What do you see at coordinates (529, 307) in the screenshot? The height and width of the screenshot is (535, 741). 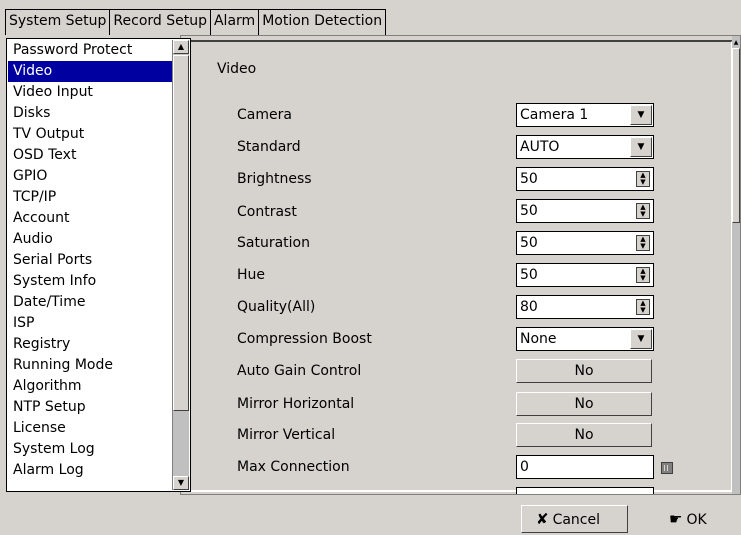 I see `quality-value: 80` at bounding box center [529, 307].